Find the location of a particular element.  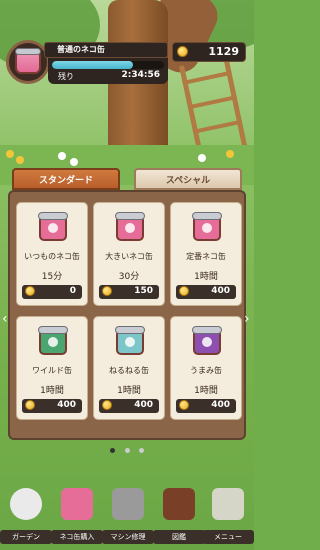

bottom-nav: ガーデン ネコ缶購入 マシン修理 図鑑 メニュー is located at coordinates (127, 515).